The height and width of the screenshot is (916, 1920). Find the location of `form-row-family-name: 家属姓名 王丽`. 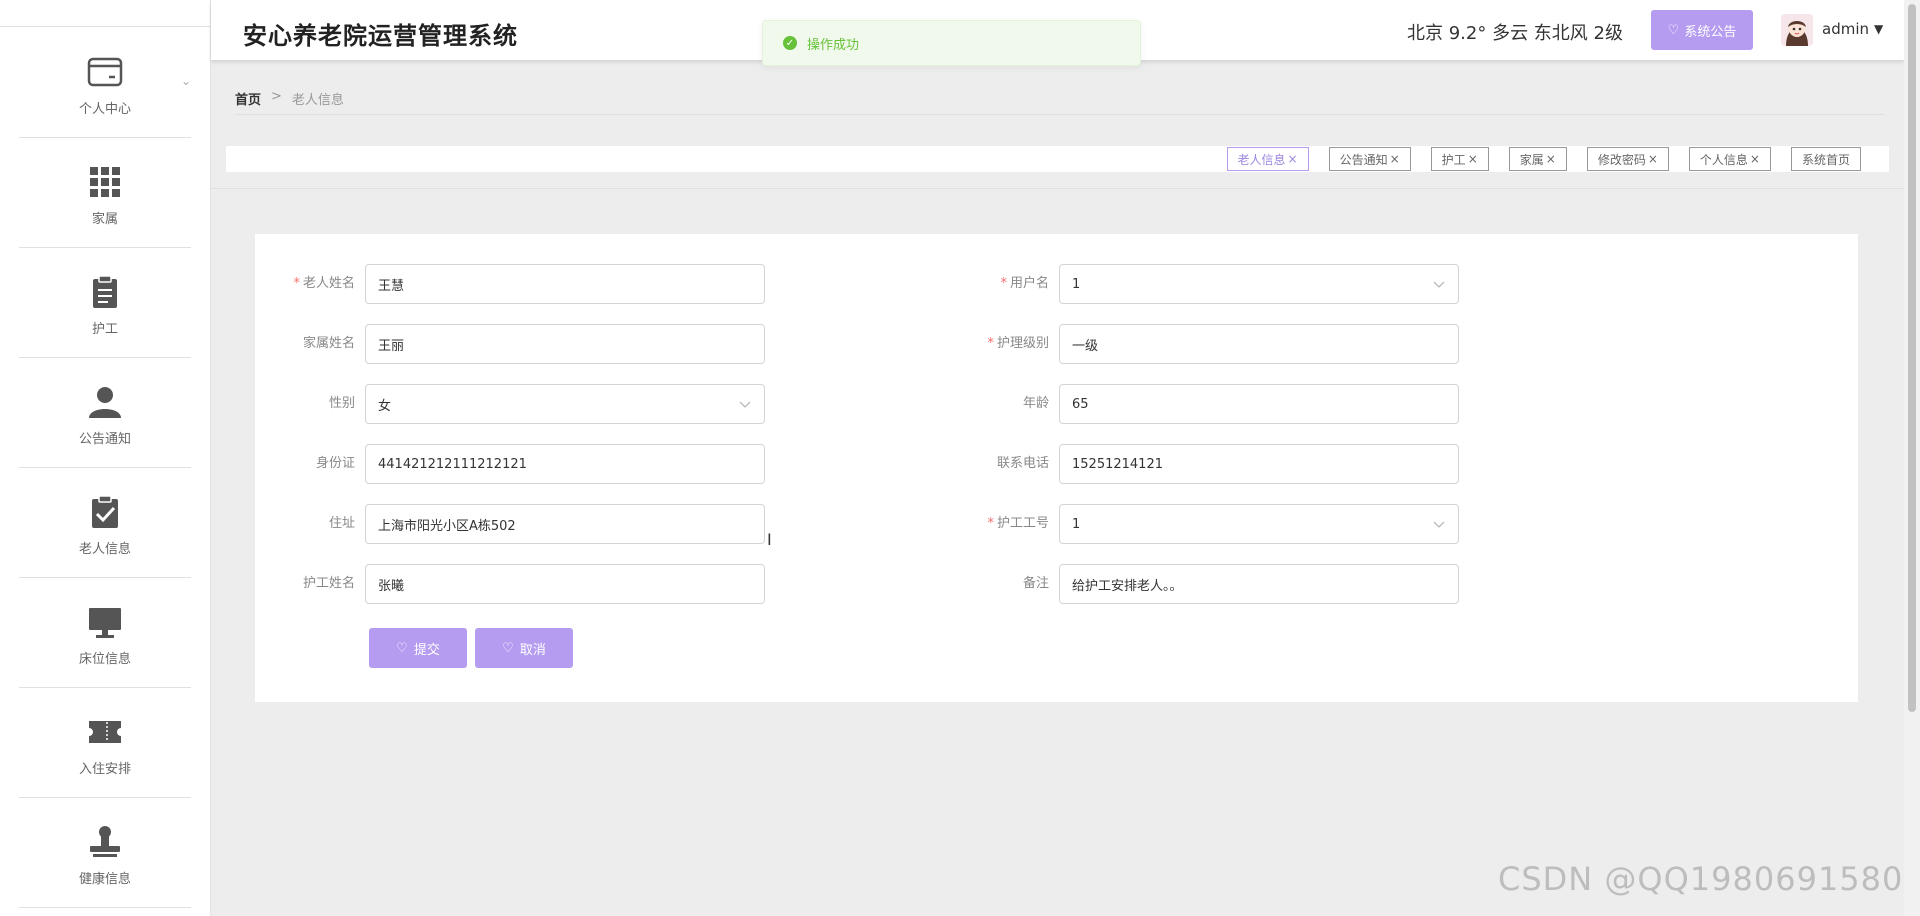

form-row-family-name: 家属姓名 王丽 is located at coordinates (565, 344).